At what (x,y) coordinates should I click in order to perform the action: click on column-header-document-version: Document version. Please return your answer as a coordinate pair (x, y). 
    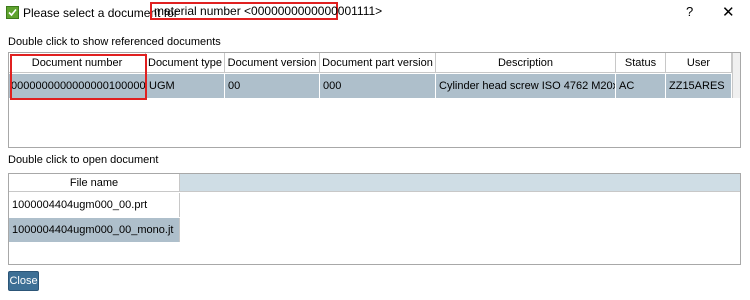
    Looking at the image, I should click on (272, 63).